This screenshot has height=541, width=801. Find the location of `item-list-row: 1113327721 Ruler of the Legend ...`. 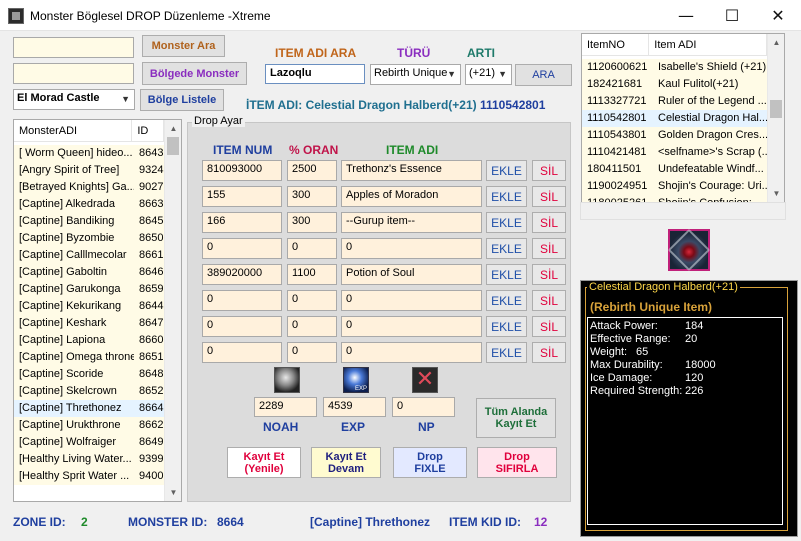

item-list-row: 1113327721 Ruler of the Legend ... is located at coordinates (675, 101).